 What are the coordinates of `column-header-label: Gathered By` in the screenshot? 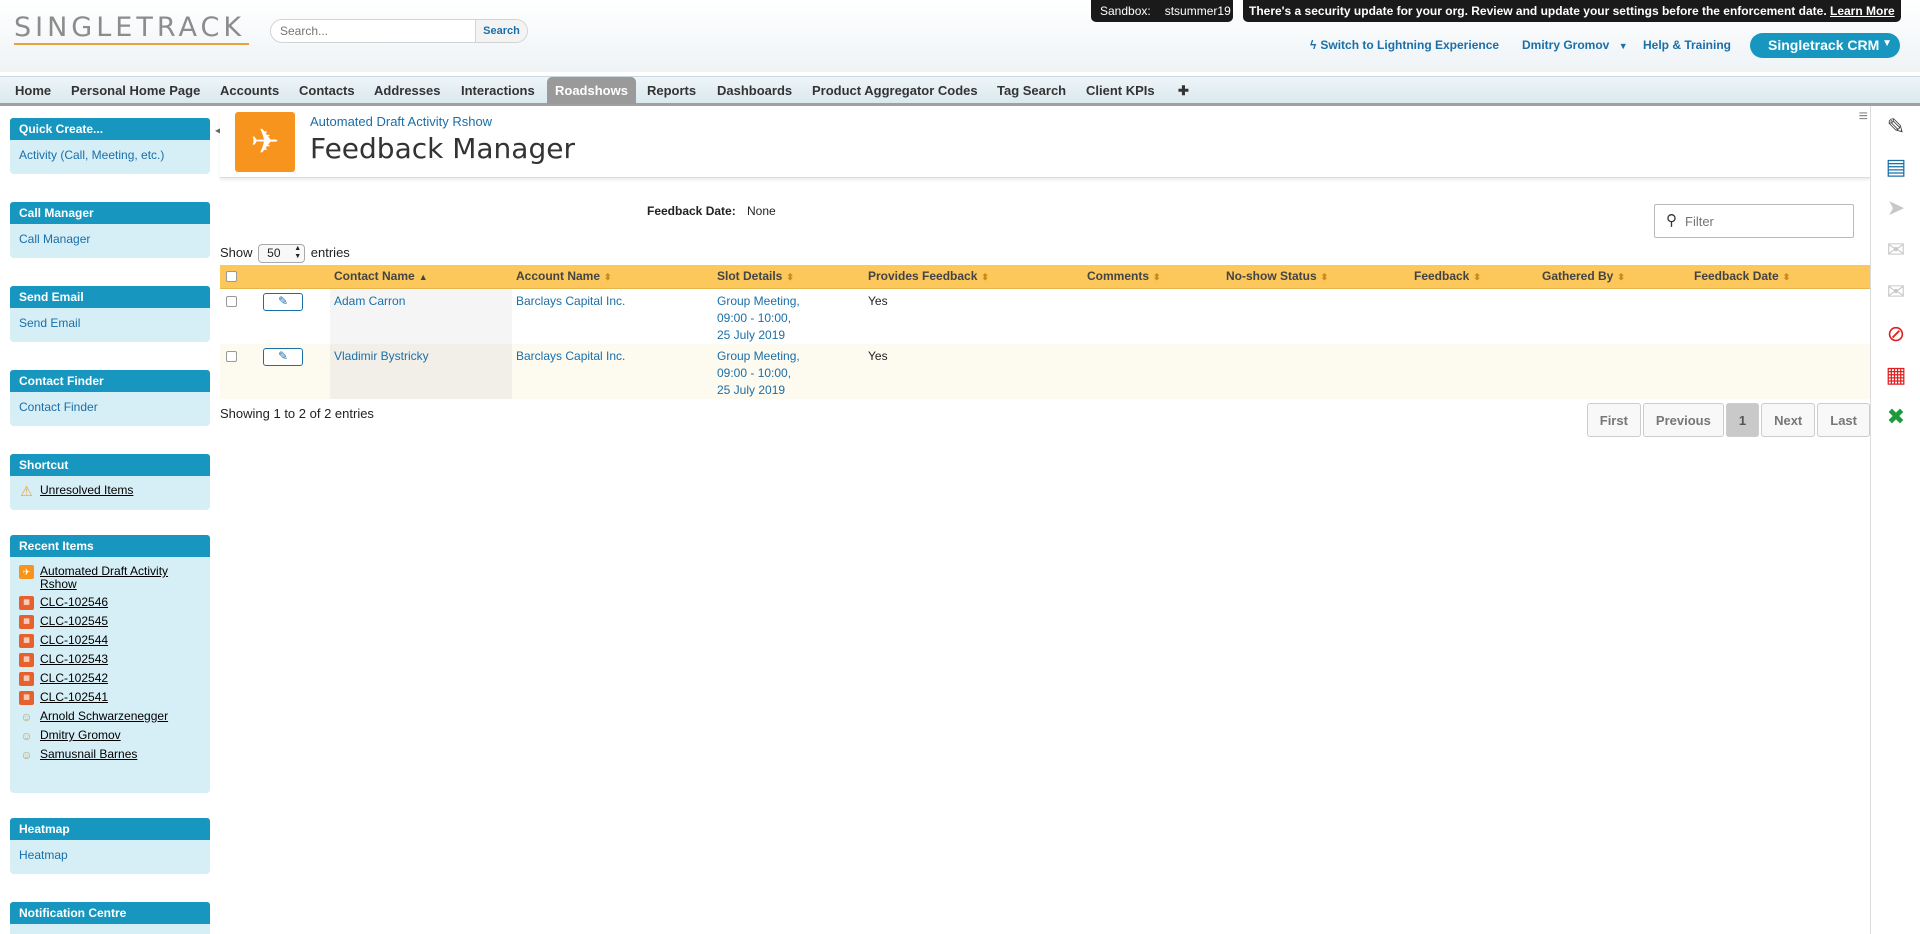 It's located at (1578, 276).